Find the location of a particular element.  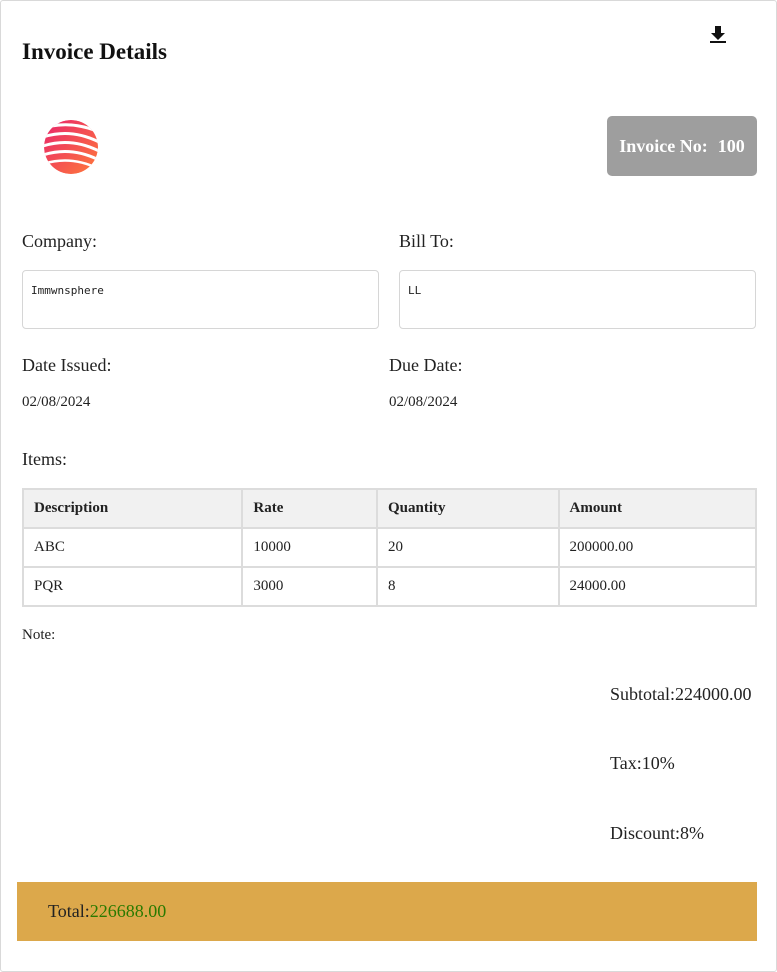

company-field: Immwnsphere is located at coordinates (200, 299).